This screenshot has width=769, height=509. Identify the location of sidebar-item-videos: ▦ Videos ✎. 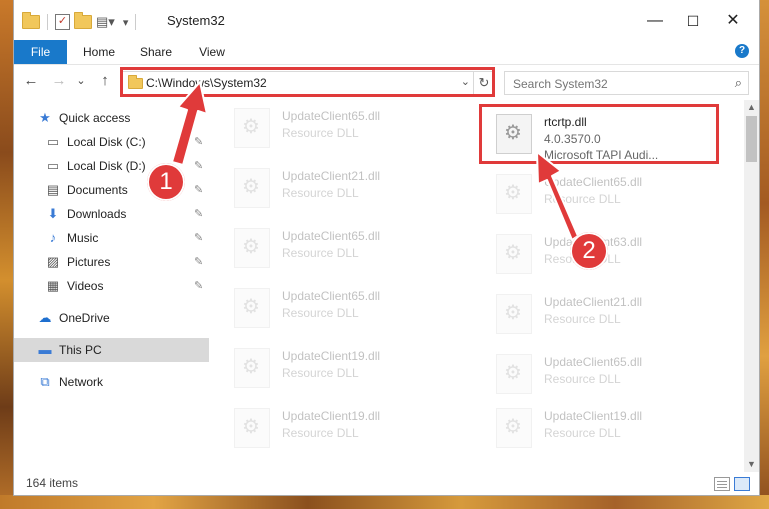
(111, 286).